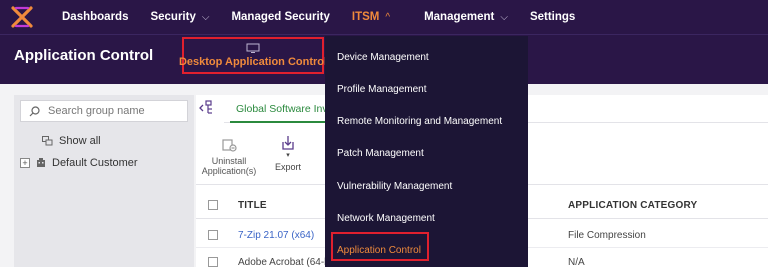 The image size is (768, 267). I want to click on show-all-item: Show all, so click(71, 141).